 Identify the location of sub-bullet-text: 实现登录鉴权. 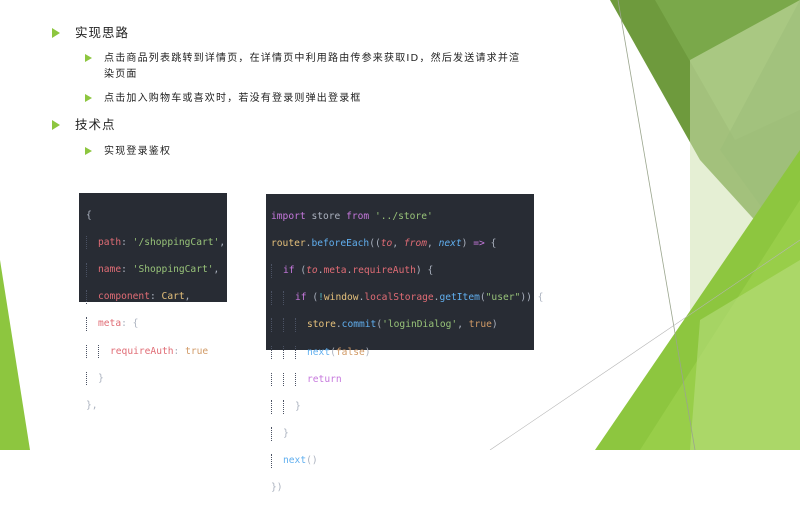
(138, 151).